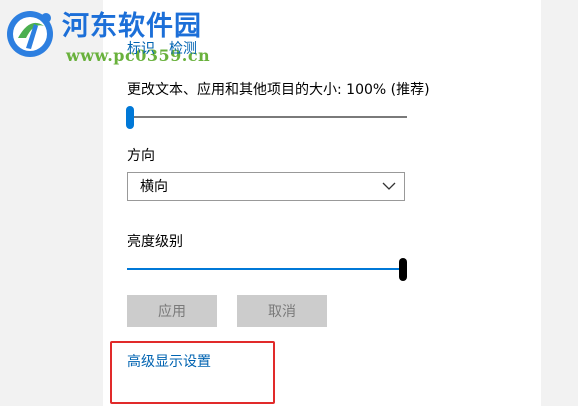  I want to click on watermark-title: 河东软件园, so click(132, 26).